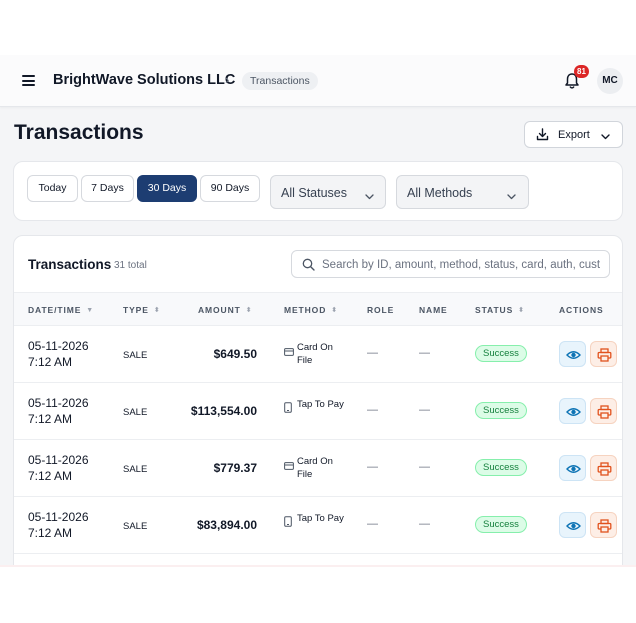  Describe the element at coordinates (318, 566) in the screenshot. I see `bottom-divider` at that location.